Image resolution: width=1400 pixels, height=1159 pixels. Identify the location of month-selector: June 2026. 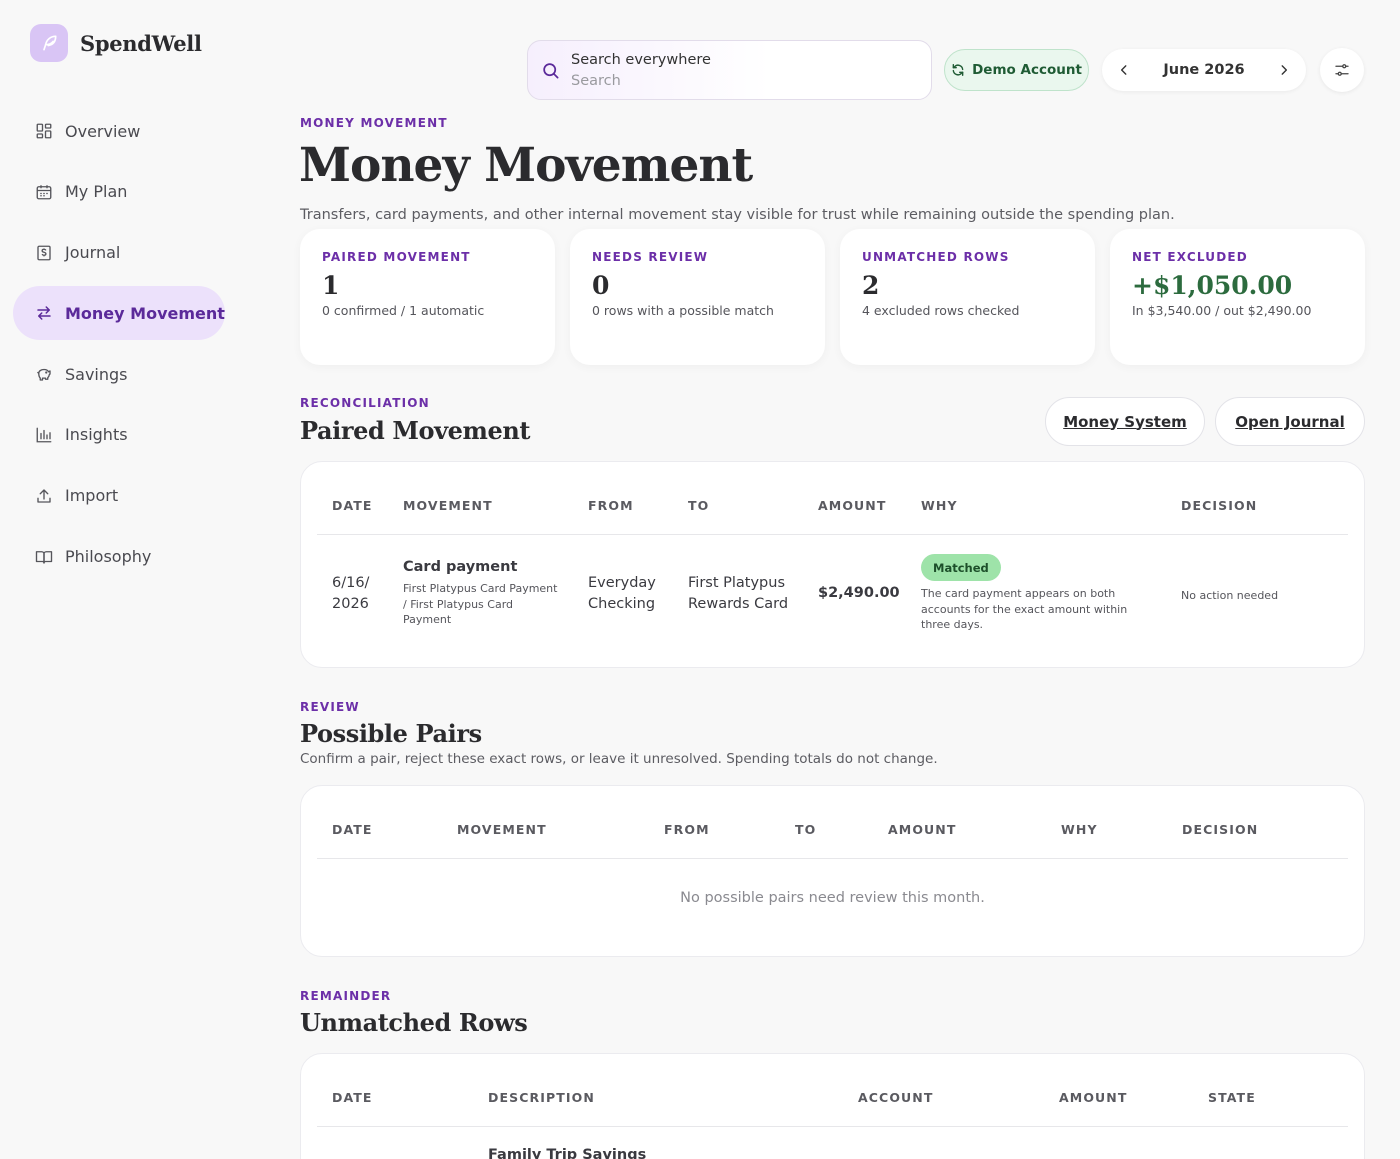
(1204, 70).